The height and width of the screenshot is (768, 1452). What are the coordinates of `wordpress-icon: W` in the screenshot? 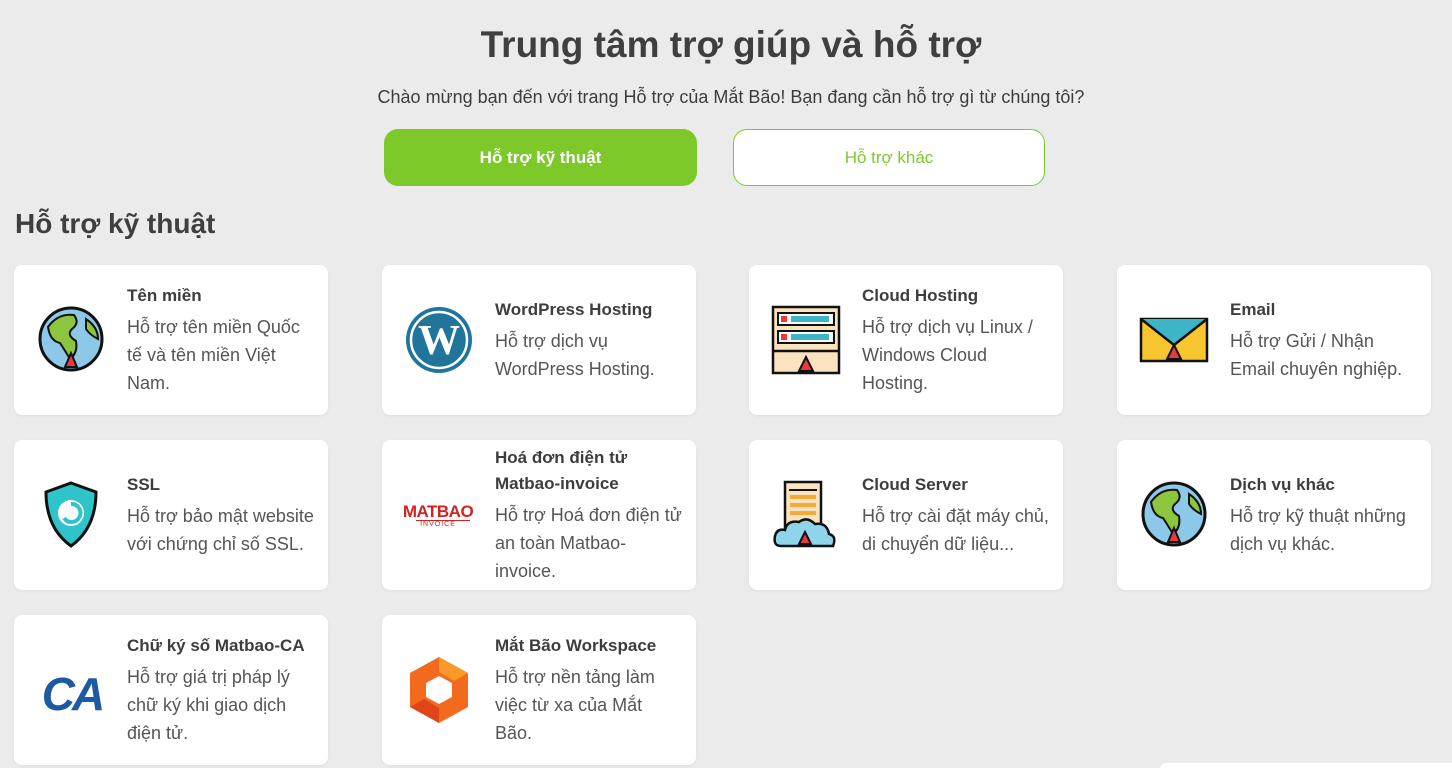 It's located at (439, 340).